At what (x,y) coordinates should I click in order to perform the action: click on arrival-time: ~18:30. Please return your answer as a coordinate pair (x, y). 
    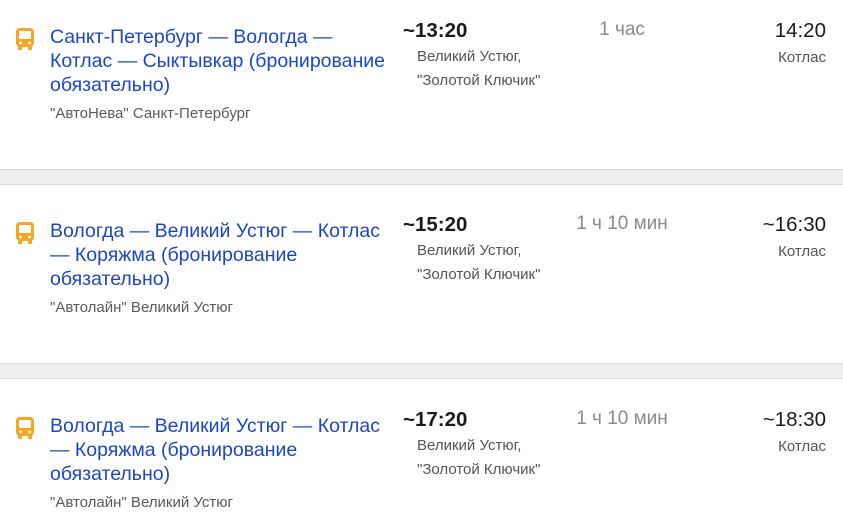
    Looking at the image, I should click on (794, 419).